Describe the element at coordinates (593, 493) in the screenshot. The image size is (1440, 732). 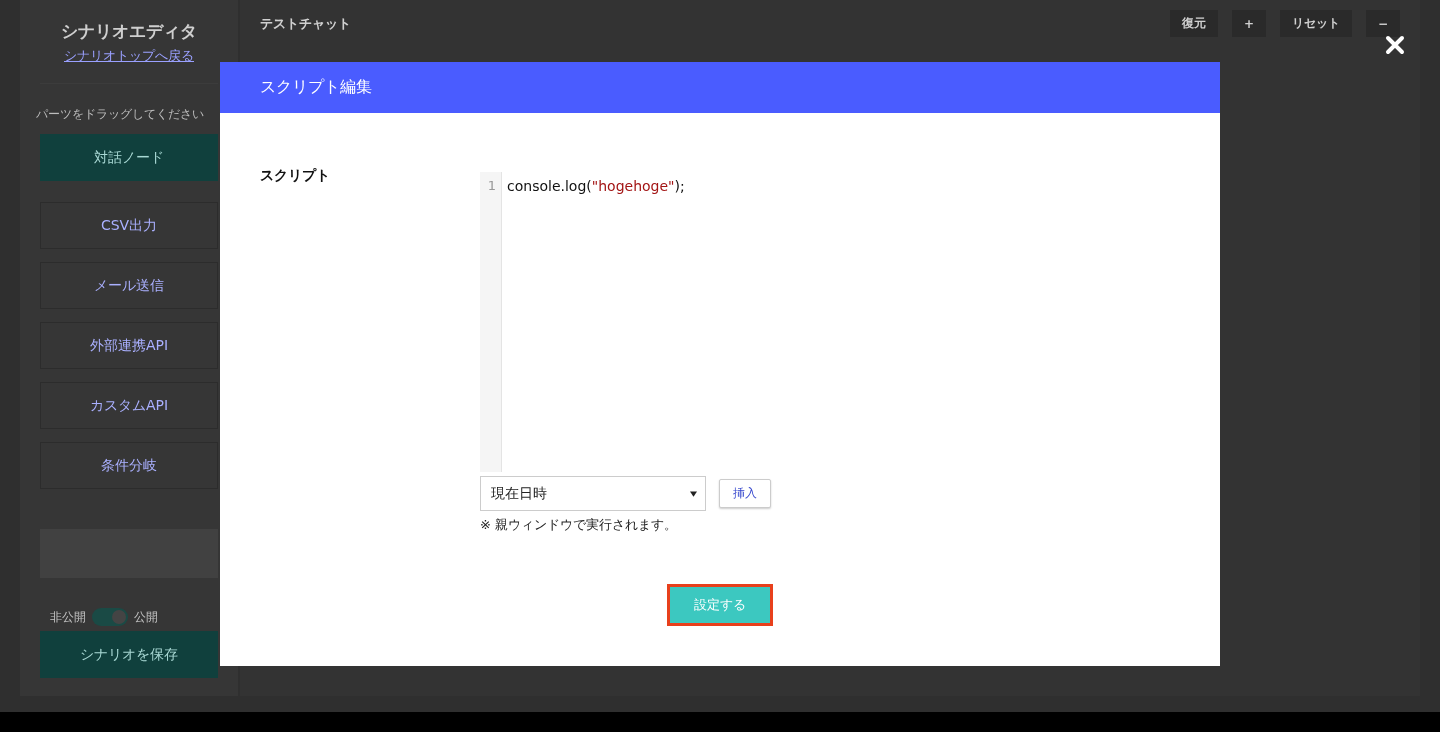
I see `variable-select: 現在日時` at that location.